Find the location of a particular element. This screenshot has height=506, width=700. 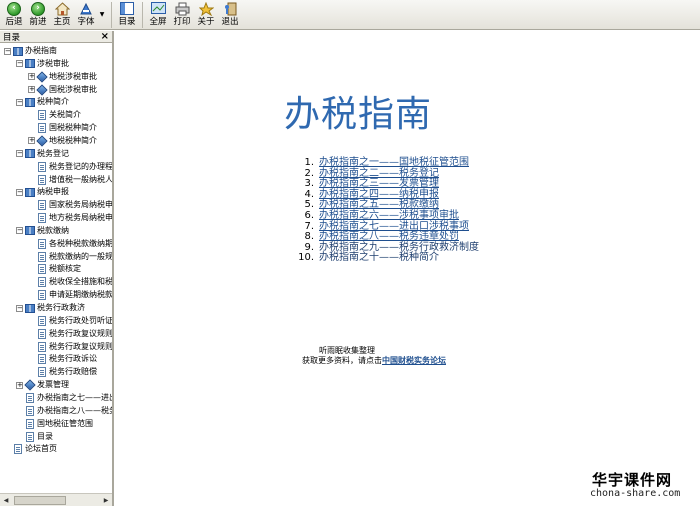

tree-item: 税务行政处罚听证 is located at coordinates (70, 321).